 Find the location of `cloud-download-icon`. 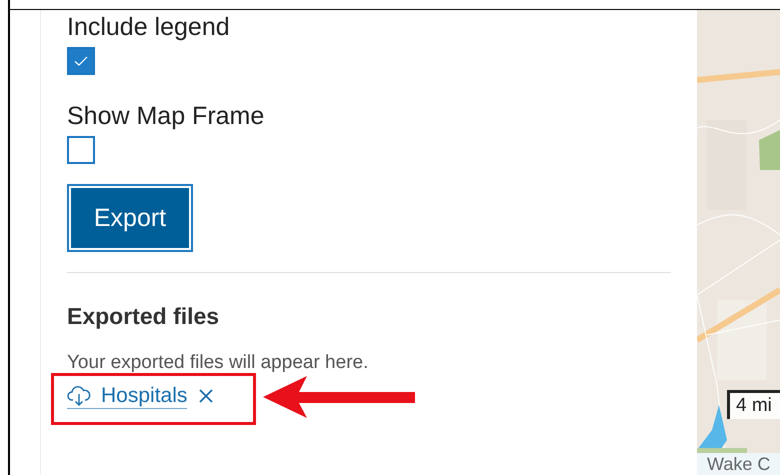

cloud-download-icon is located at coordinates (79, 395).